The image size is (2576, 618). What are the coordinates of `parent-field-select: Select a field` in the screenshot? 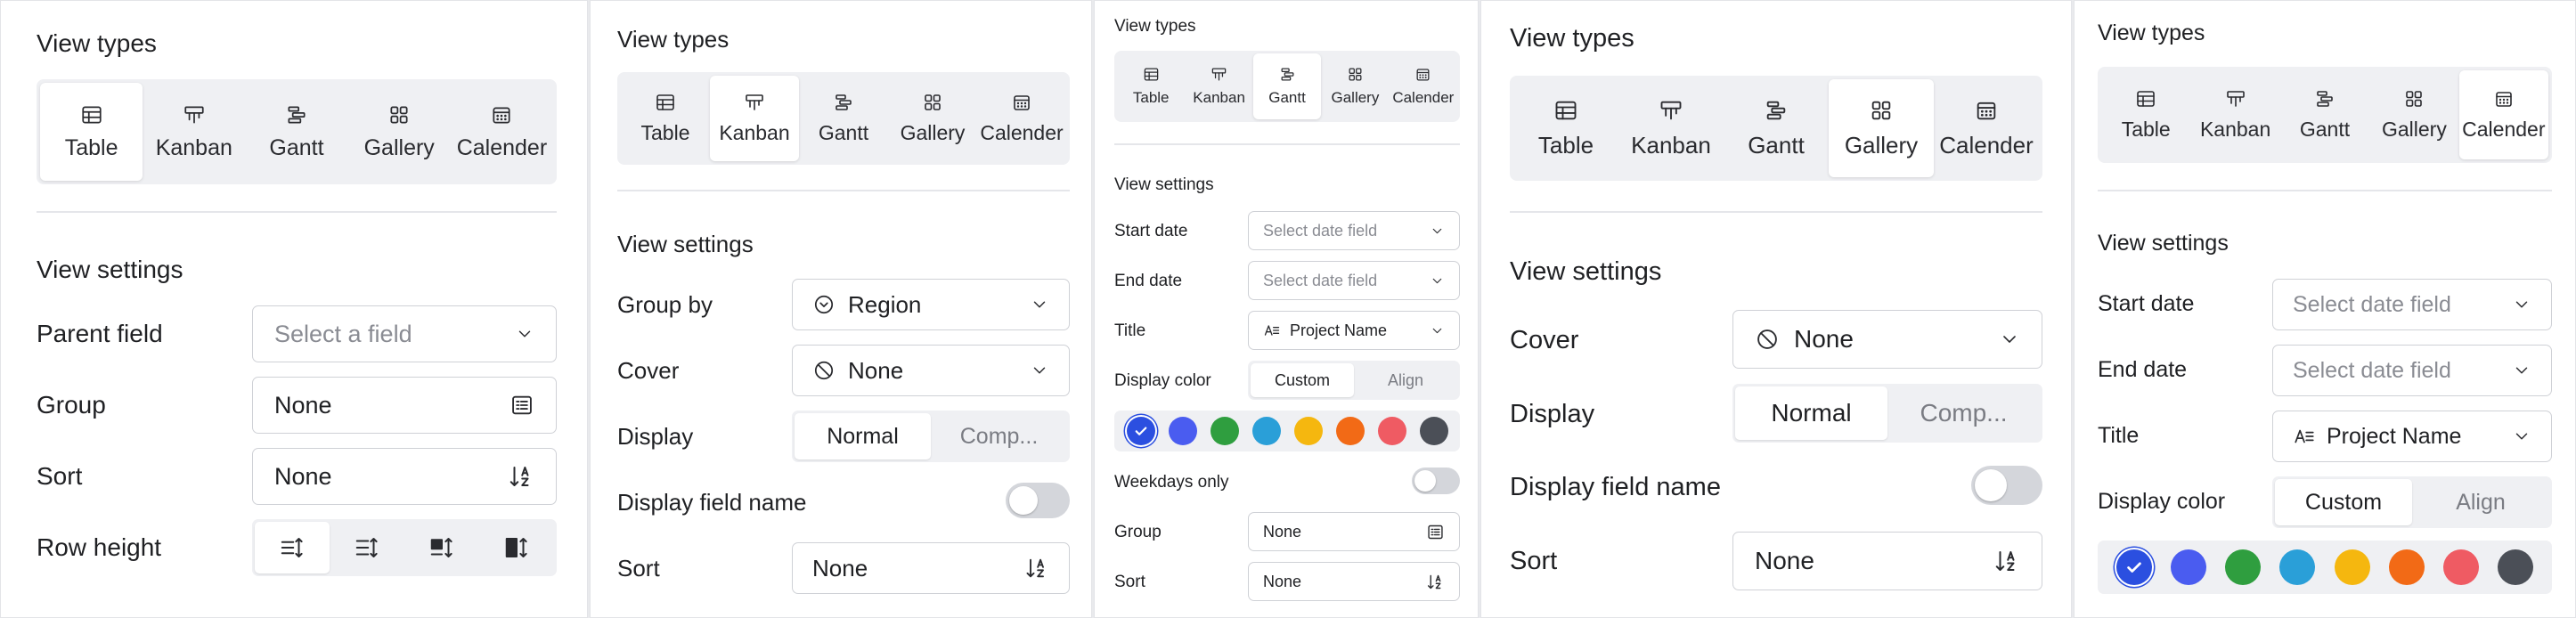 It's located at (405, 333).